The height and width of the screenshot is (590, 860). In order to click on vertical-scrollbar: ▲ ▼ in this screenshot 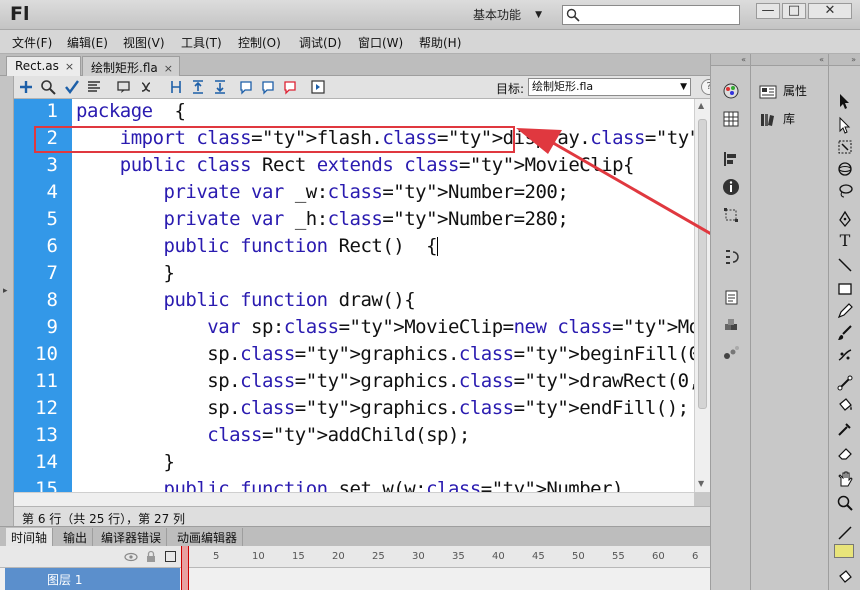, I will do `click(702, 295)`.